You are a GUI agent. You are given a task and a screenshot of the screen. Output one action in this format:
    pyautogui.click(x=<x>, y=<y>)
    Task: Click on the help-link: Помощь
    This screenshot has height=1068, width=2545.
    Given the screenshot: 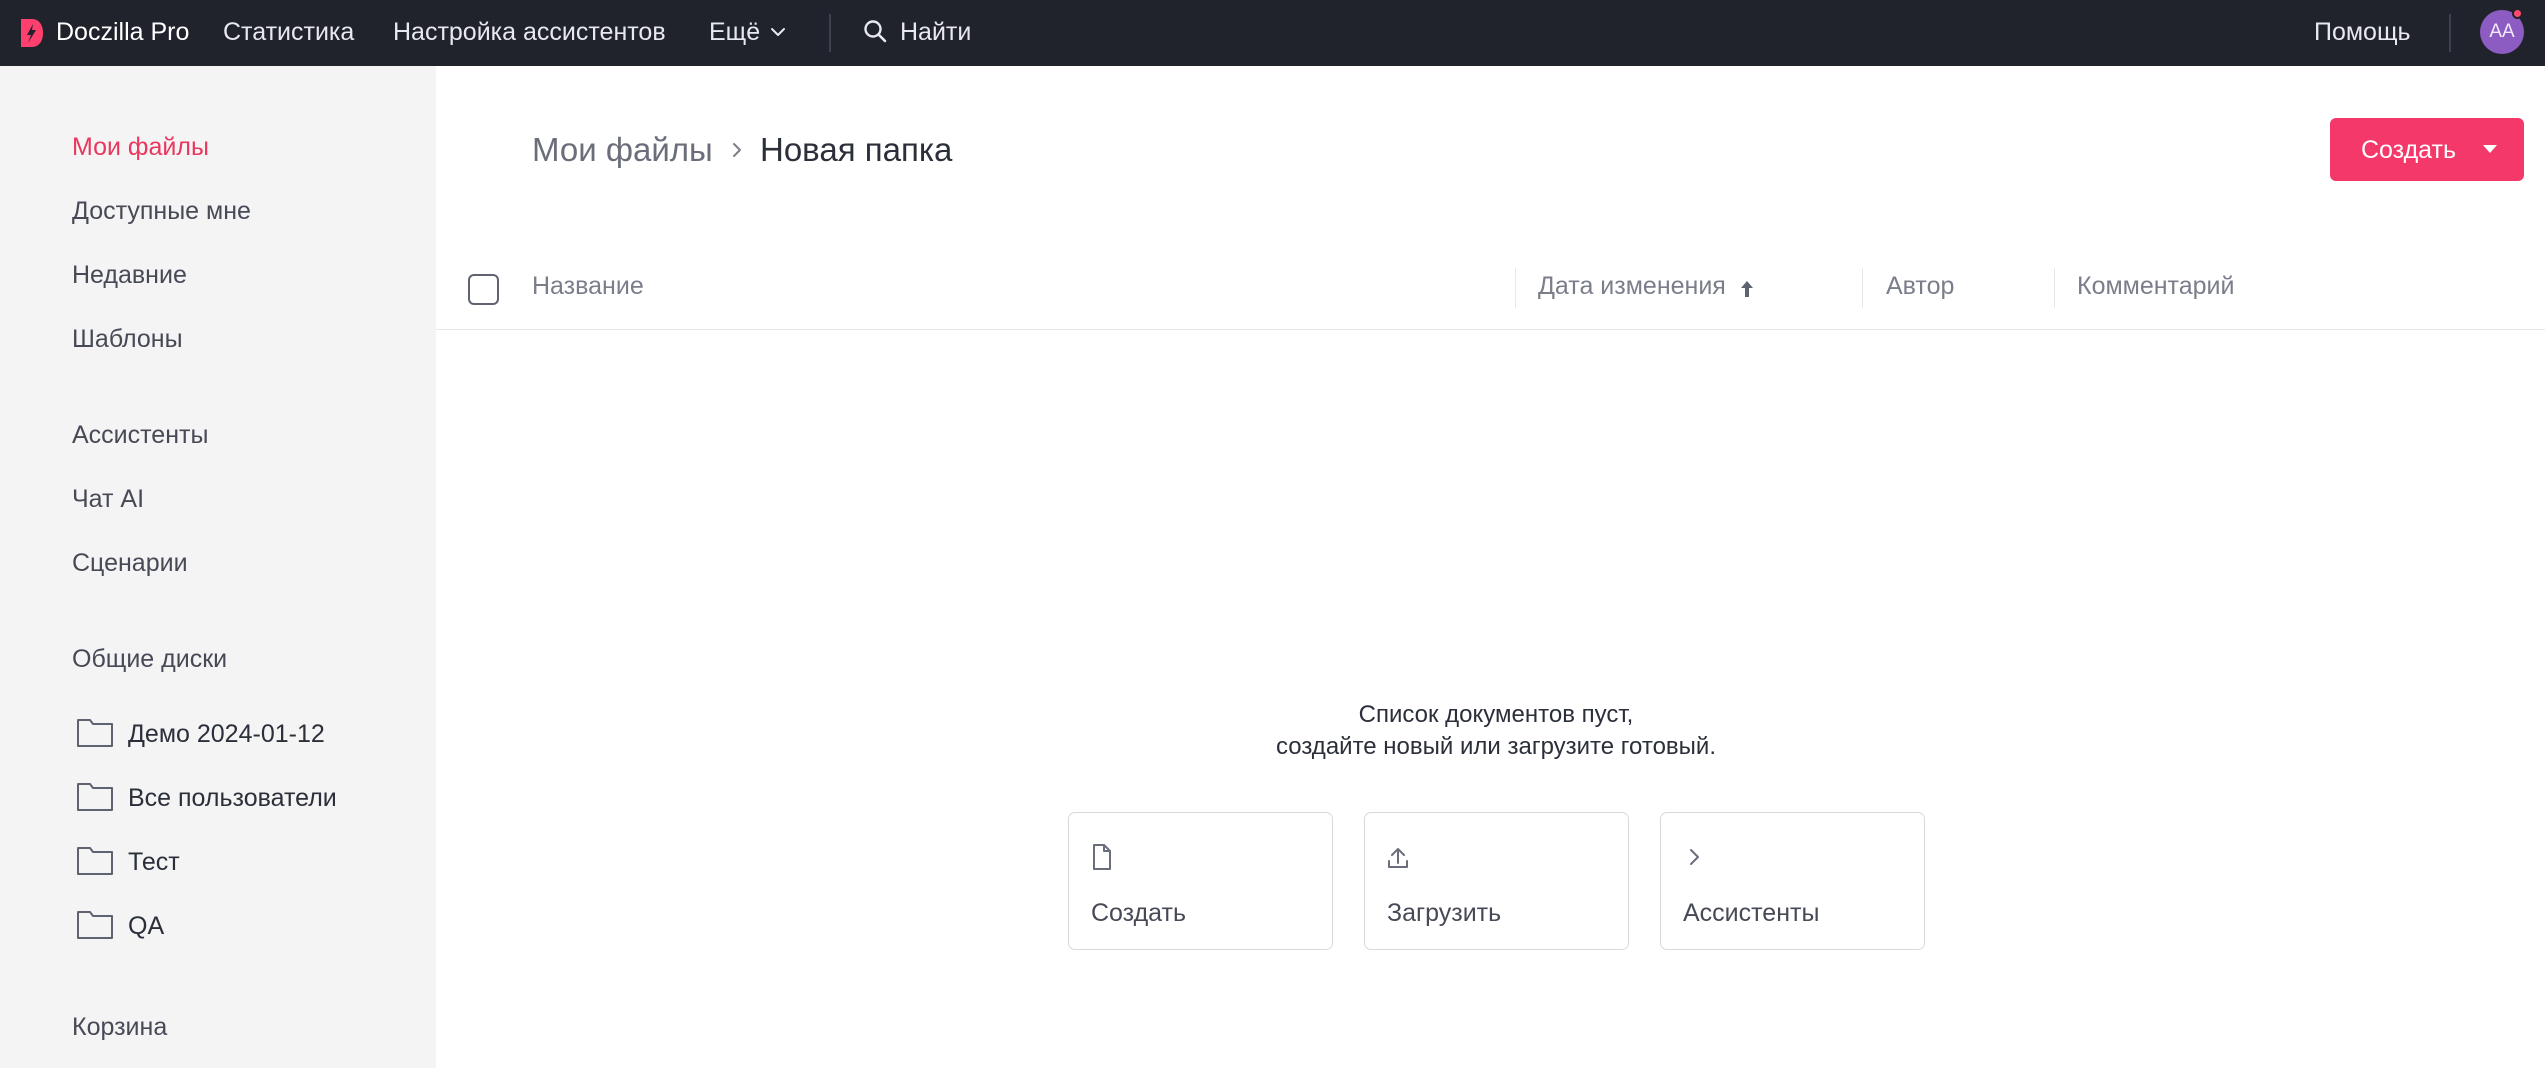 What is the action you would take?
    pyautogui.click(x=2362, y=32)
    